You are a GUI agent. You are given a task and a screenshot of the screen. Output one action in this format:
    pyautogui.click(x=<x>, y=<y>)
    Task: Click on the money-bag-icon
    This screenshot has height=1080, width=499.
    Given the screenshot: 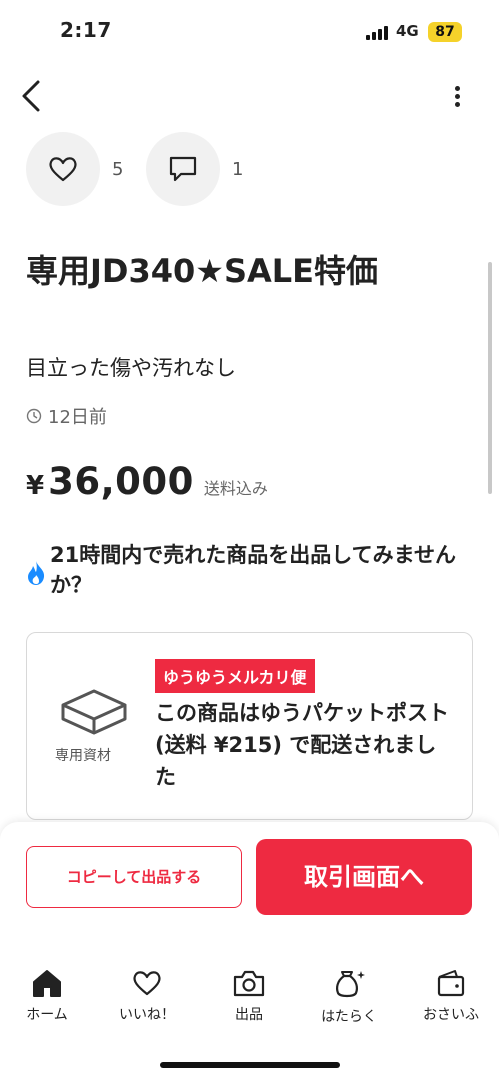 What is the action you would take?
    pyautogui.click(x=350, y=984)
    